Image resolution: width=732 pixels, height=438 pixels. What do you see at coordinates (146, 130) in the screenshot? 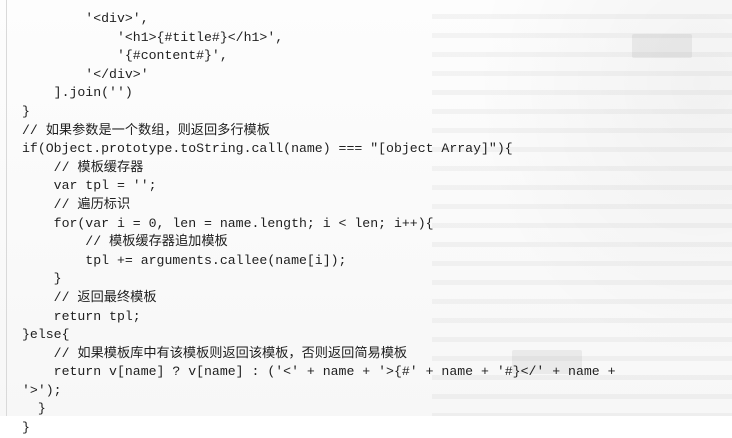
I see `code-comment-line: // 如果参数是一个数组，则返回多行模板` at bounding box center [146, 130].